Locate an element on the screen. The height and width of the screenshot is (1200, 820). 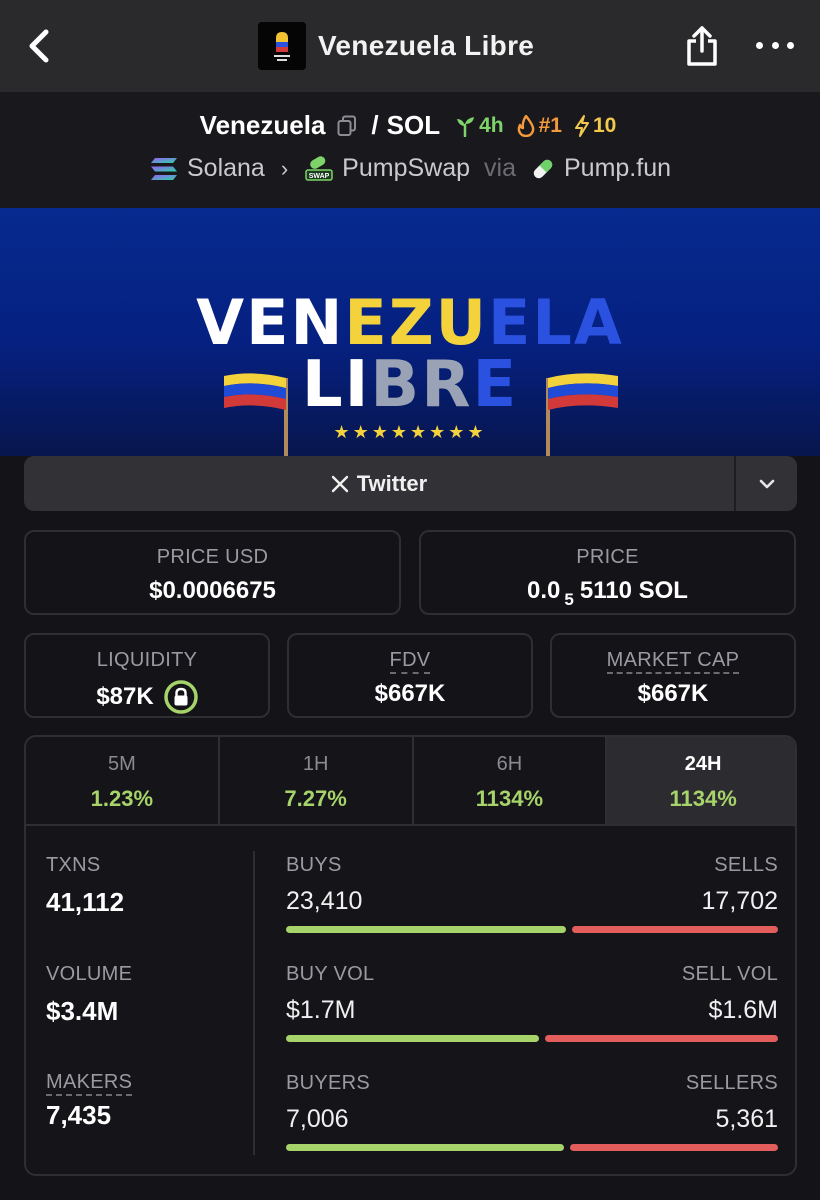
sellers-bar is located at coordinates (674, 1147).